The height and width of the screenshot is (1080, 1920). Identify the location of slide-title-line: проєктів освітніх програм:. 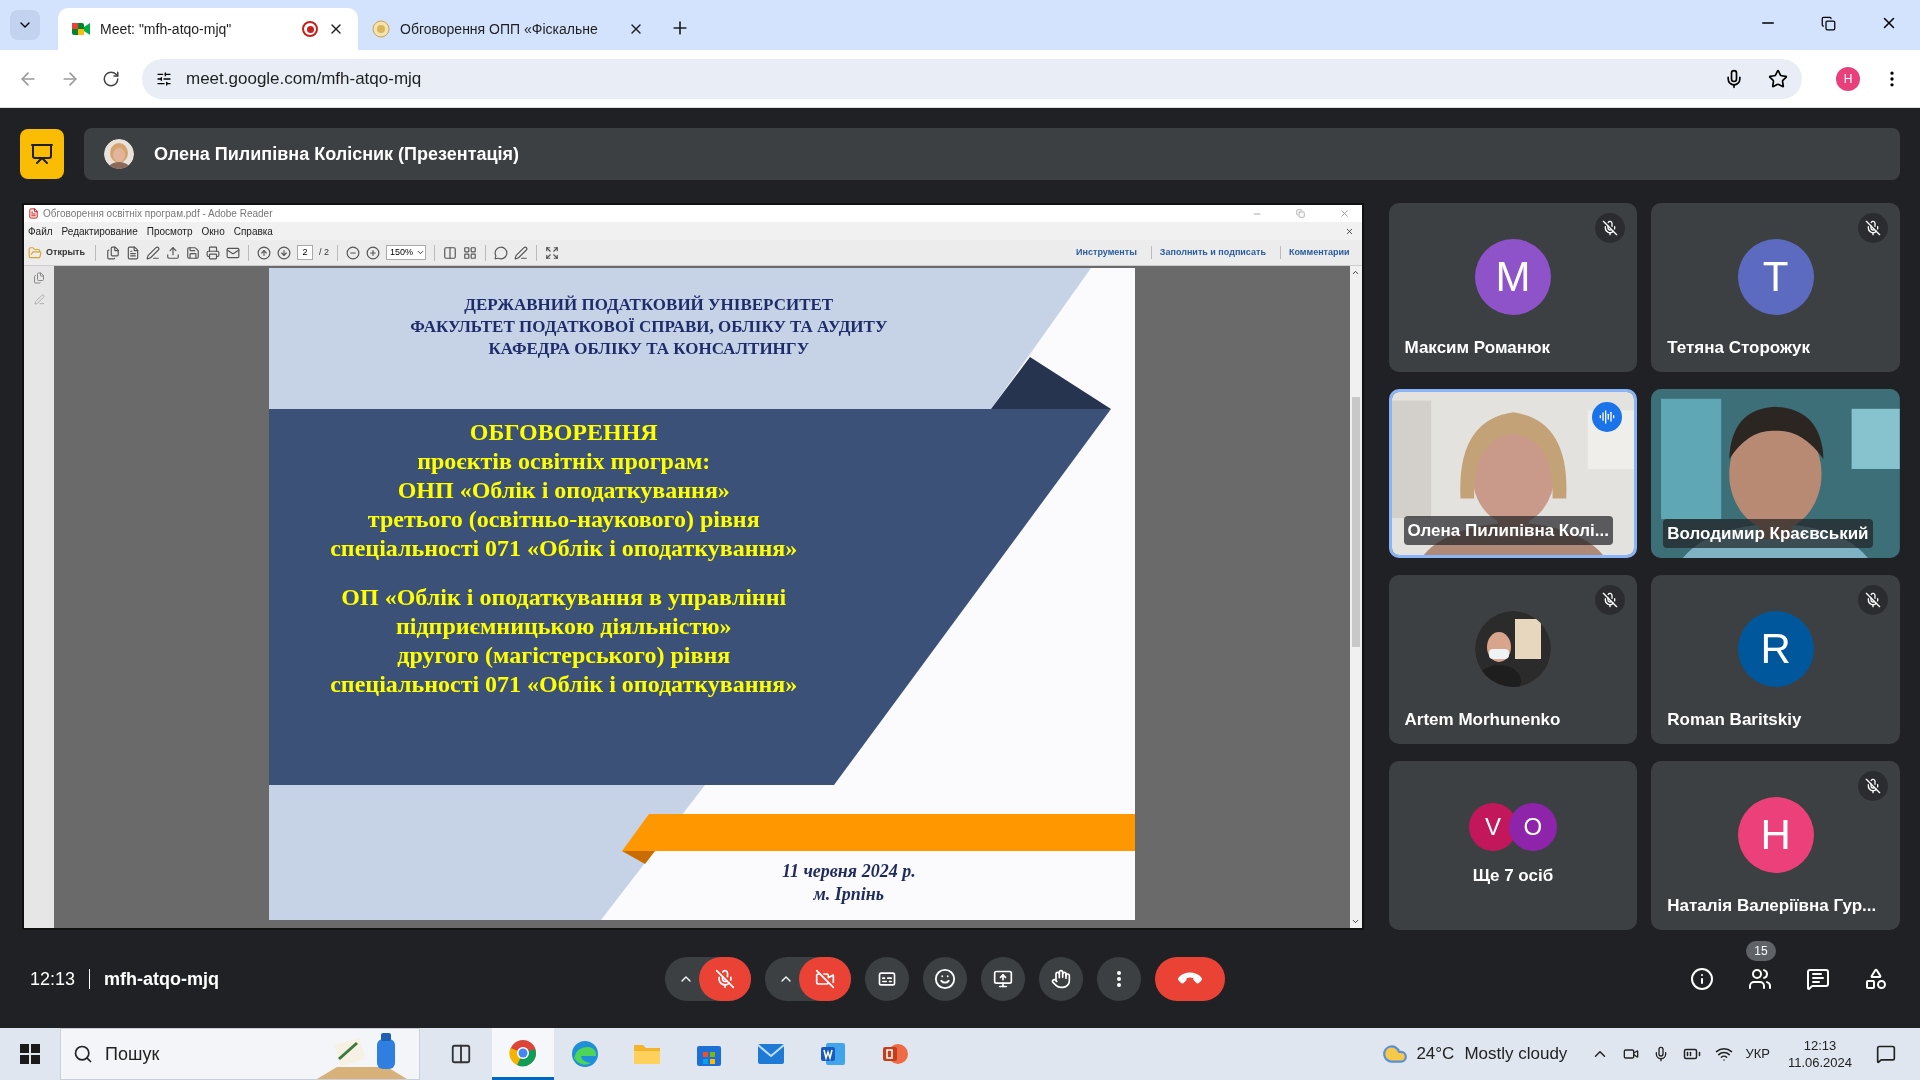
(564, 461).